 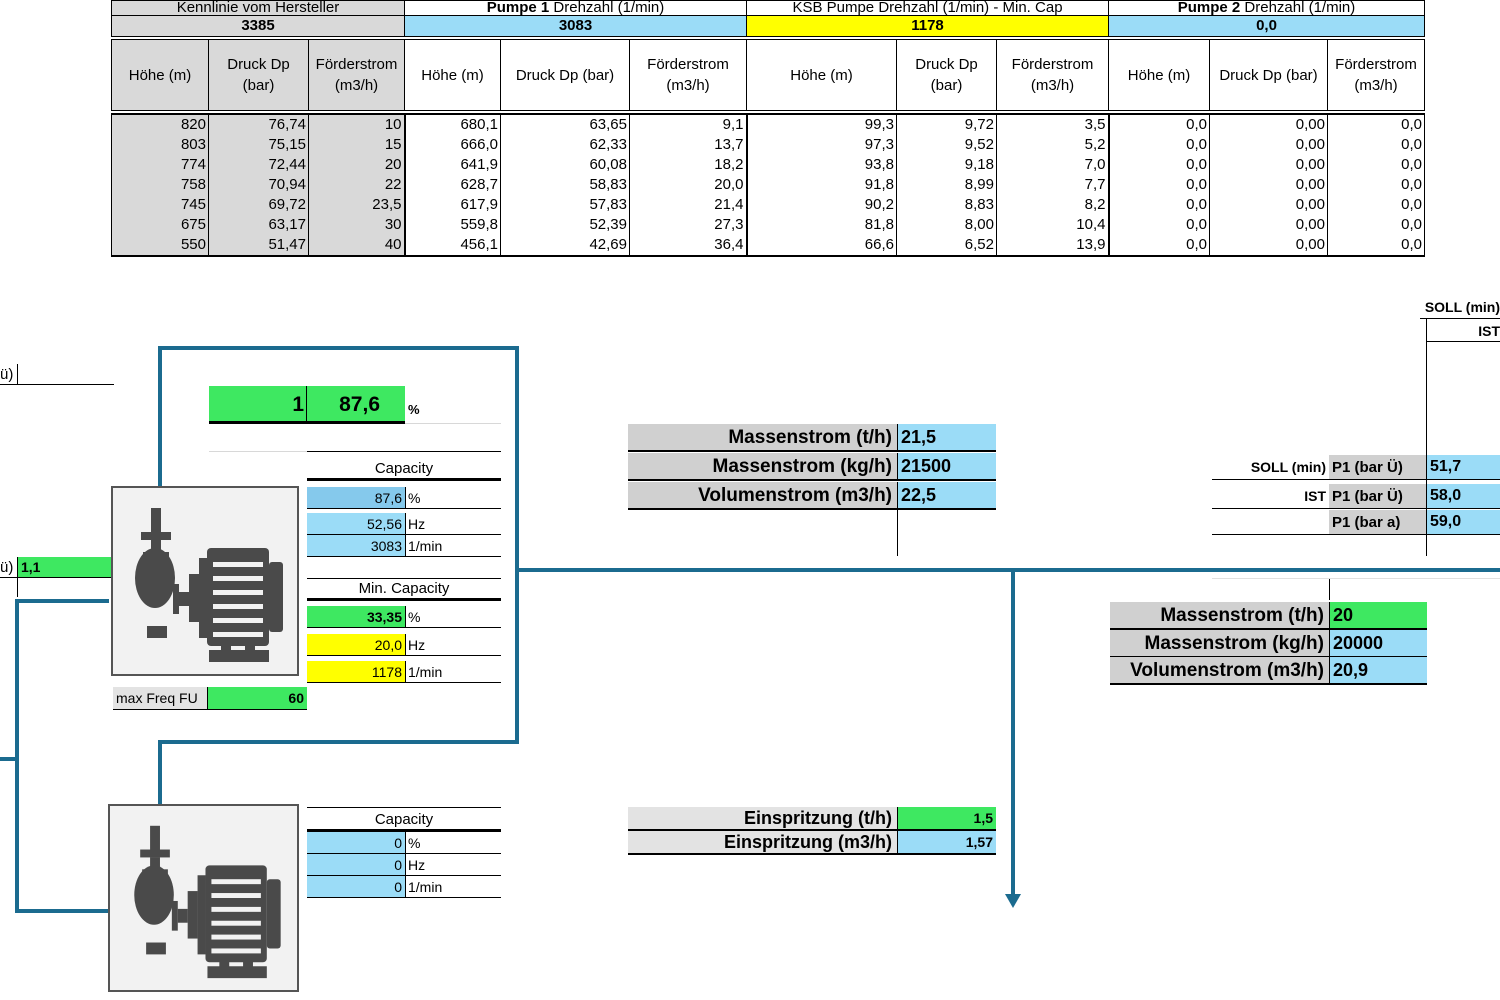 I want to click on flow1-value: 21500, so click(x=947, y=466).